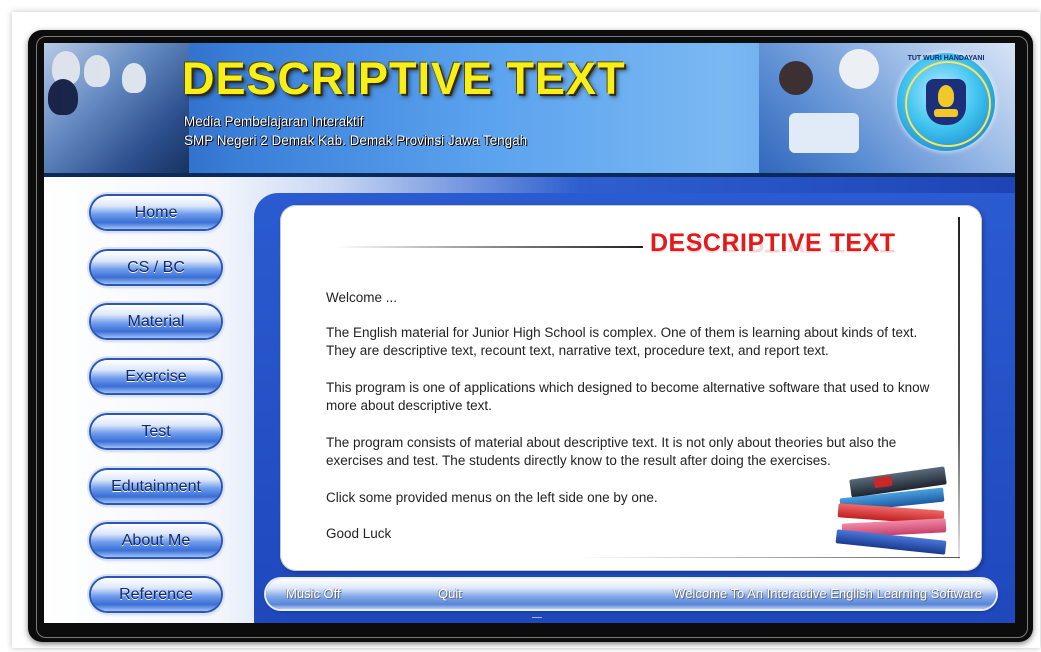 The image size is (1041, 652). Describe the element at coordinates (489, 247) in the screenshot. I see `title-rule` at that location.